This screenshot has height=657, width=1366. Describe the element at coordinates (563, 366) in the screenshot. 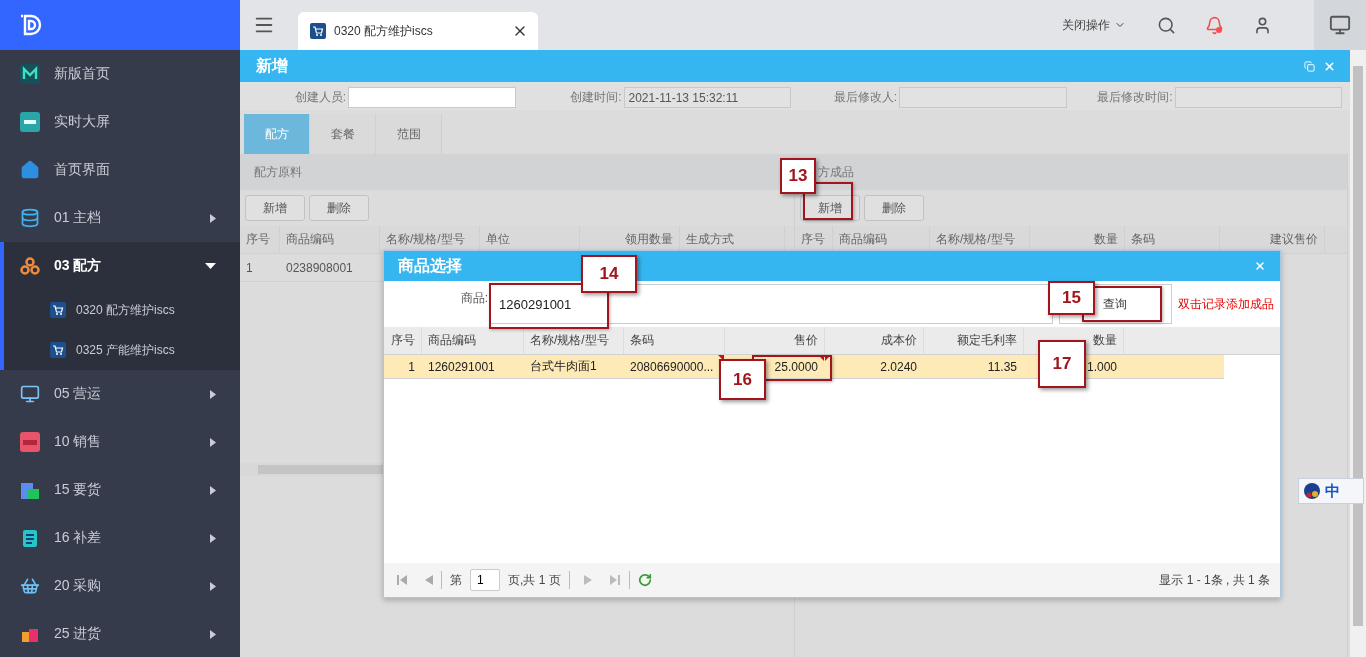

I see `table-cell: 台式牛肉面1` at that location.